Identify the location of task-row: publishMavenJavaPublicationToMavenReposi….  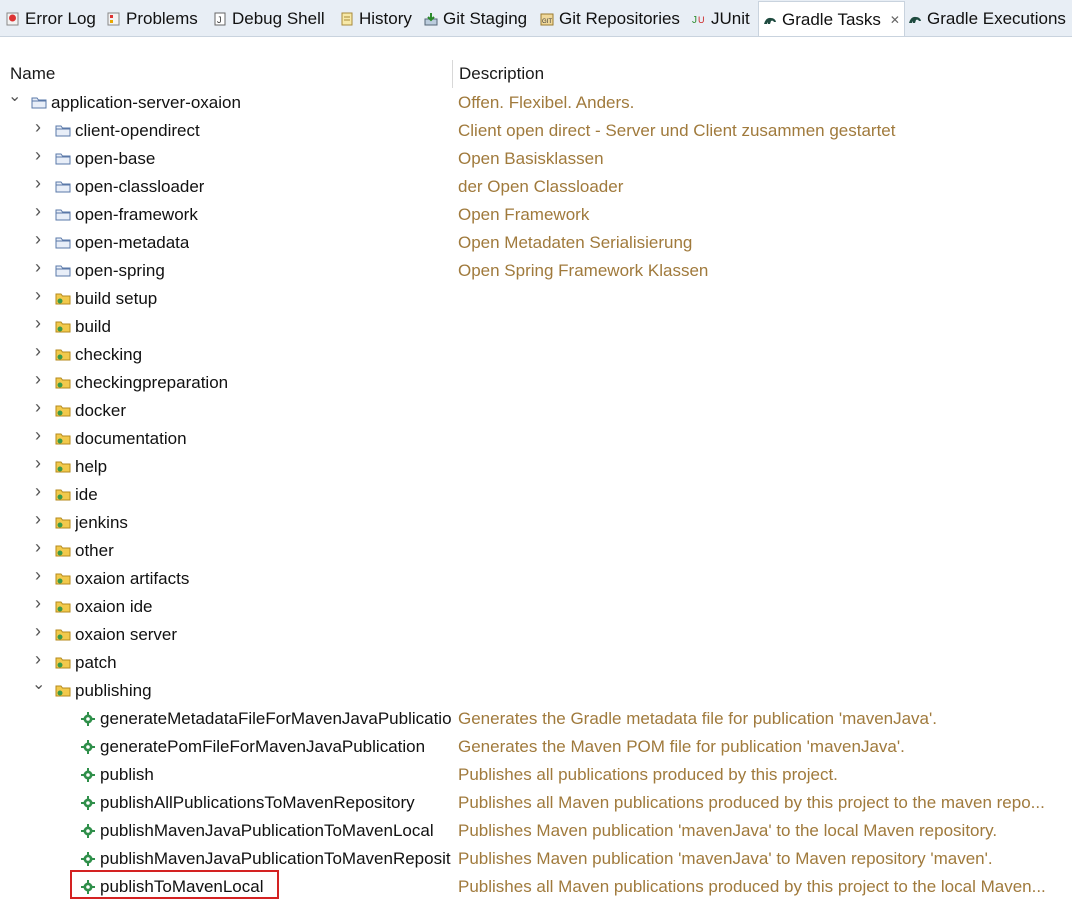
(536, 859).